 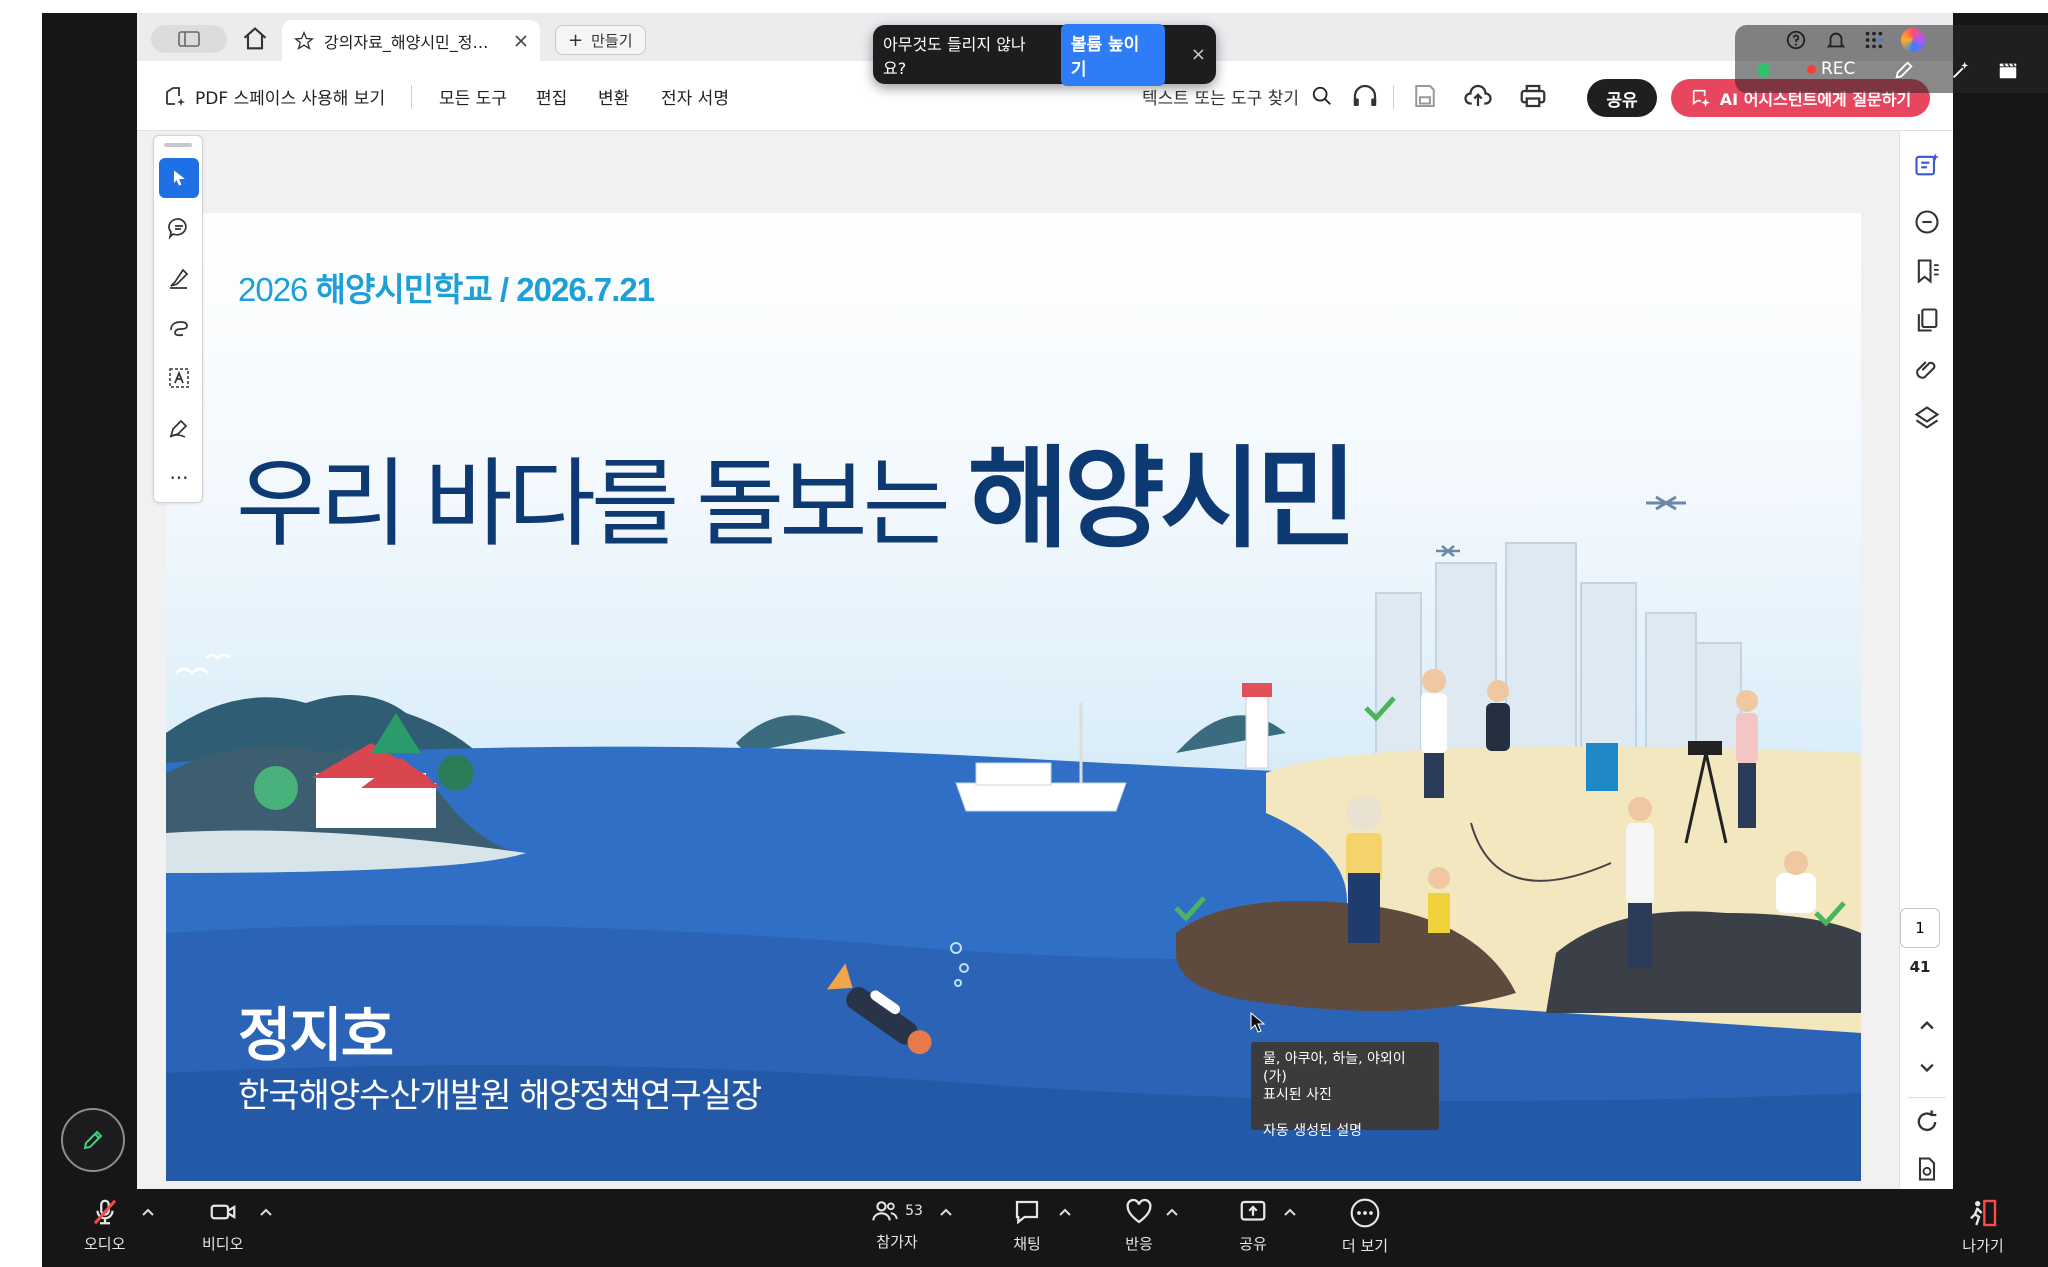 What do you see at coordinates (914, 1211) in the screenshot?
I see `participant-count: 53` at bounding box center [914, 1211].